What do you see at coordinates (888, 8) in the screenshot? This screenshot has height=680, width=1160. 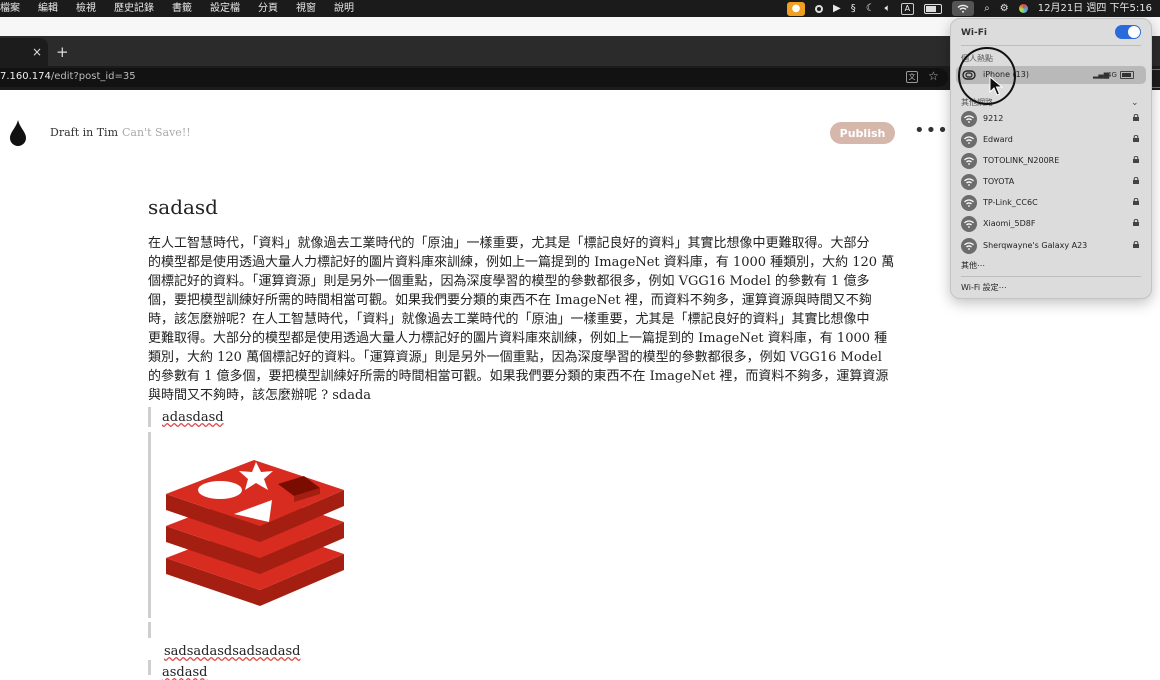 I see `volume-icon: 🔈︎` at bounding box center [888, 8].